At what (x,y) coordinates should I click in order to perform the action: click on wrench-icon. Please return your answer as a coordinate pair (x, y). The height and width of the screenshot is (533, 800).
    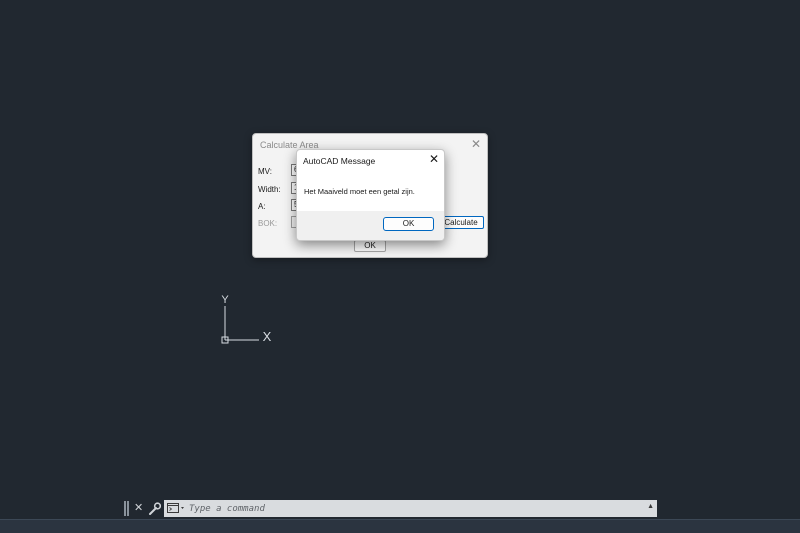
    Looking at the image, I should click on (154, 508).